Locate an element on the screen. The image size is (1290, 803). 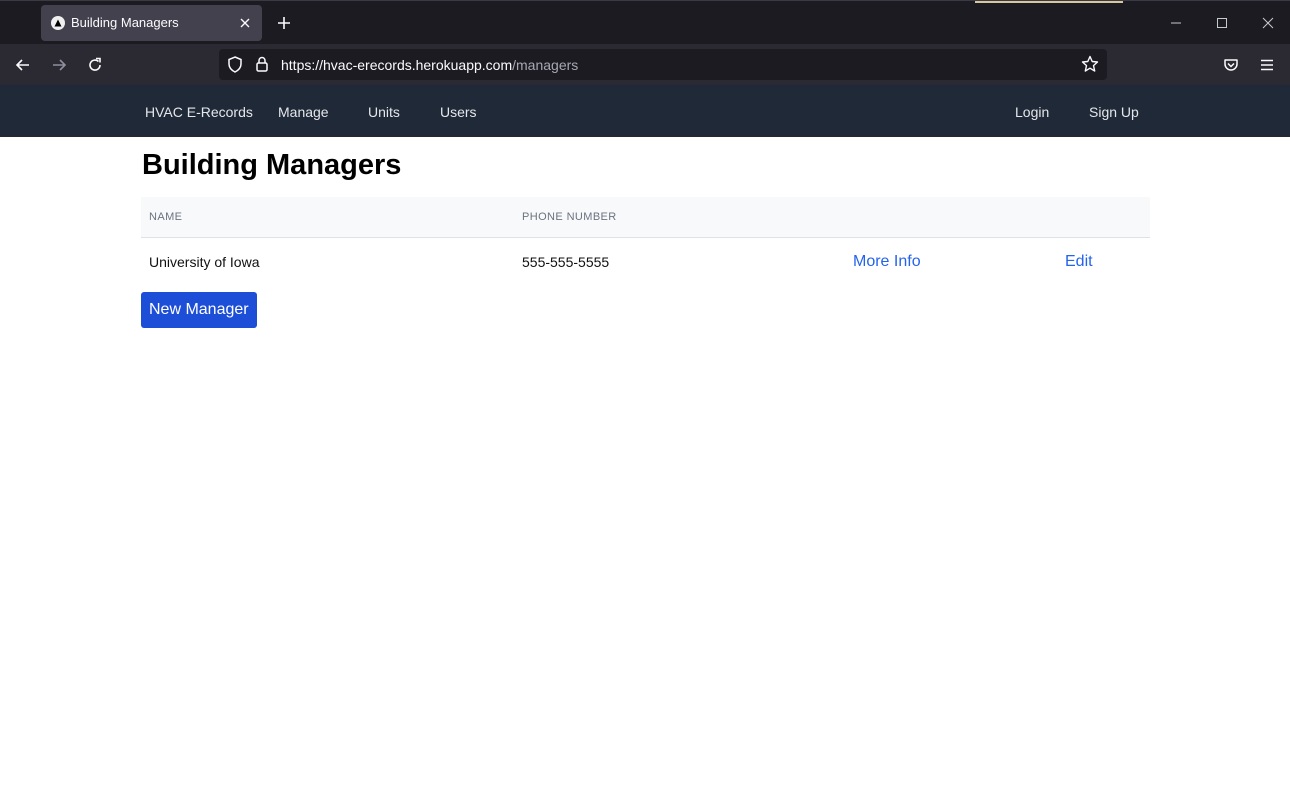
minimize-icon is located at coordinates (1176, 23).